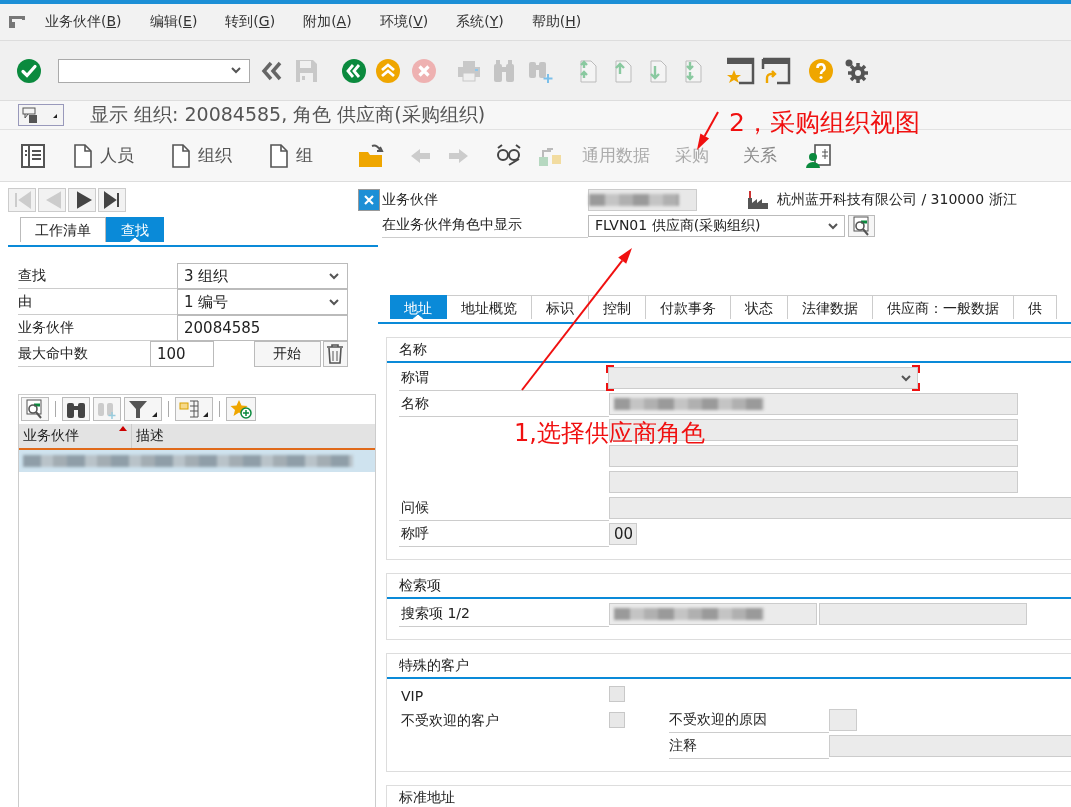  I want to click on screen-menu-button, so click(41, 115).